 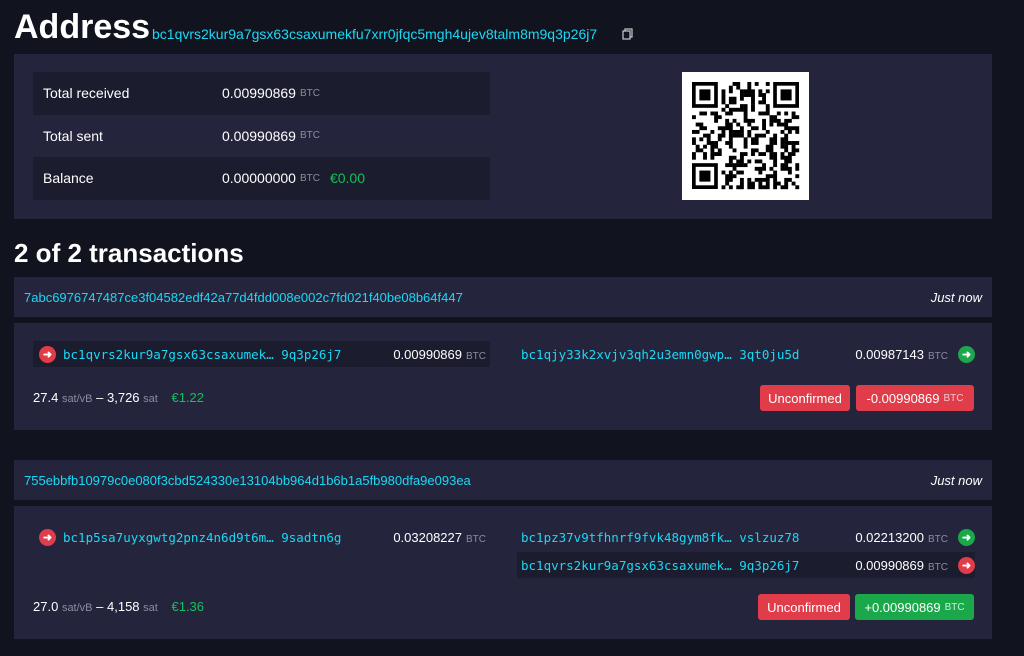 What do you see at coordinates (660, 537) in the screenshot?
I see `output-address: bc1pz37v9tfhnrf9fvk48gym8fk… vslzuz78` at bounding box center [660, 537].